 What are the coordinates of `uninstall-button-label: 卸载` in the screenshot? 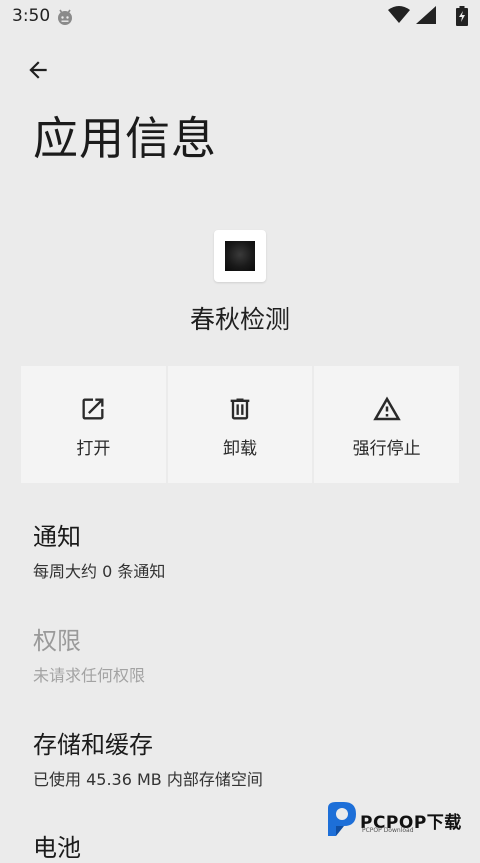 It's located at (240, 449).